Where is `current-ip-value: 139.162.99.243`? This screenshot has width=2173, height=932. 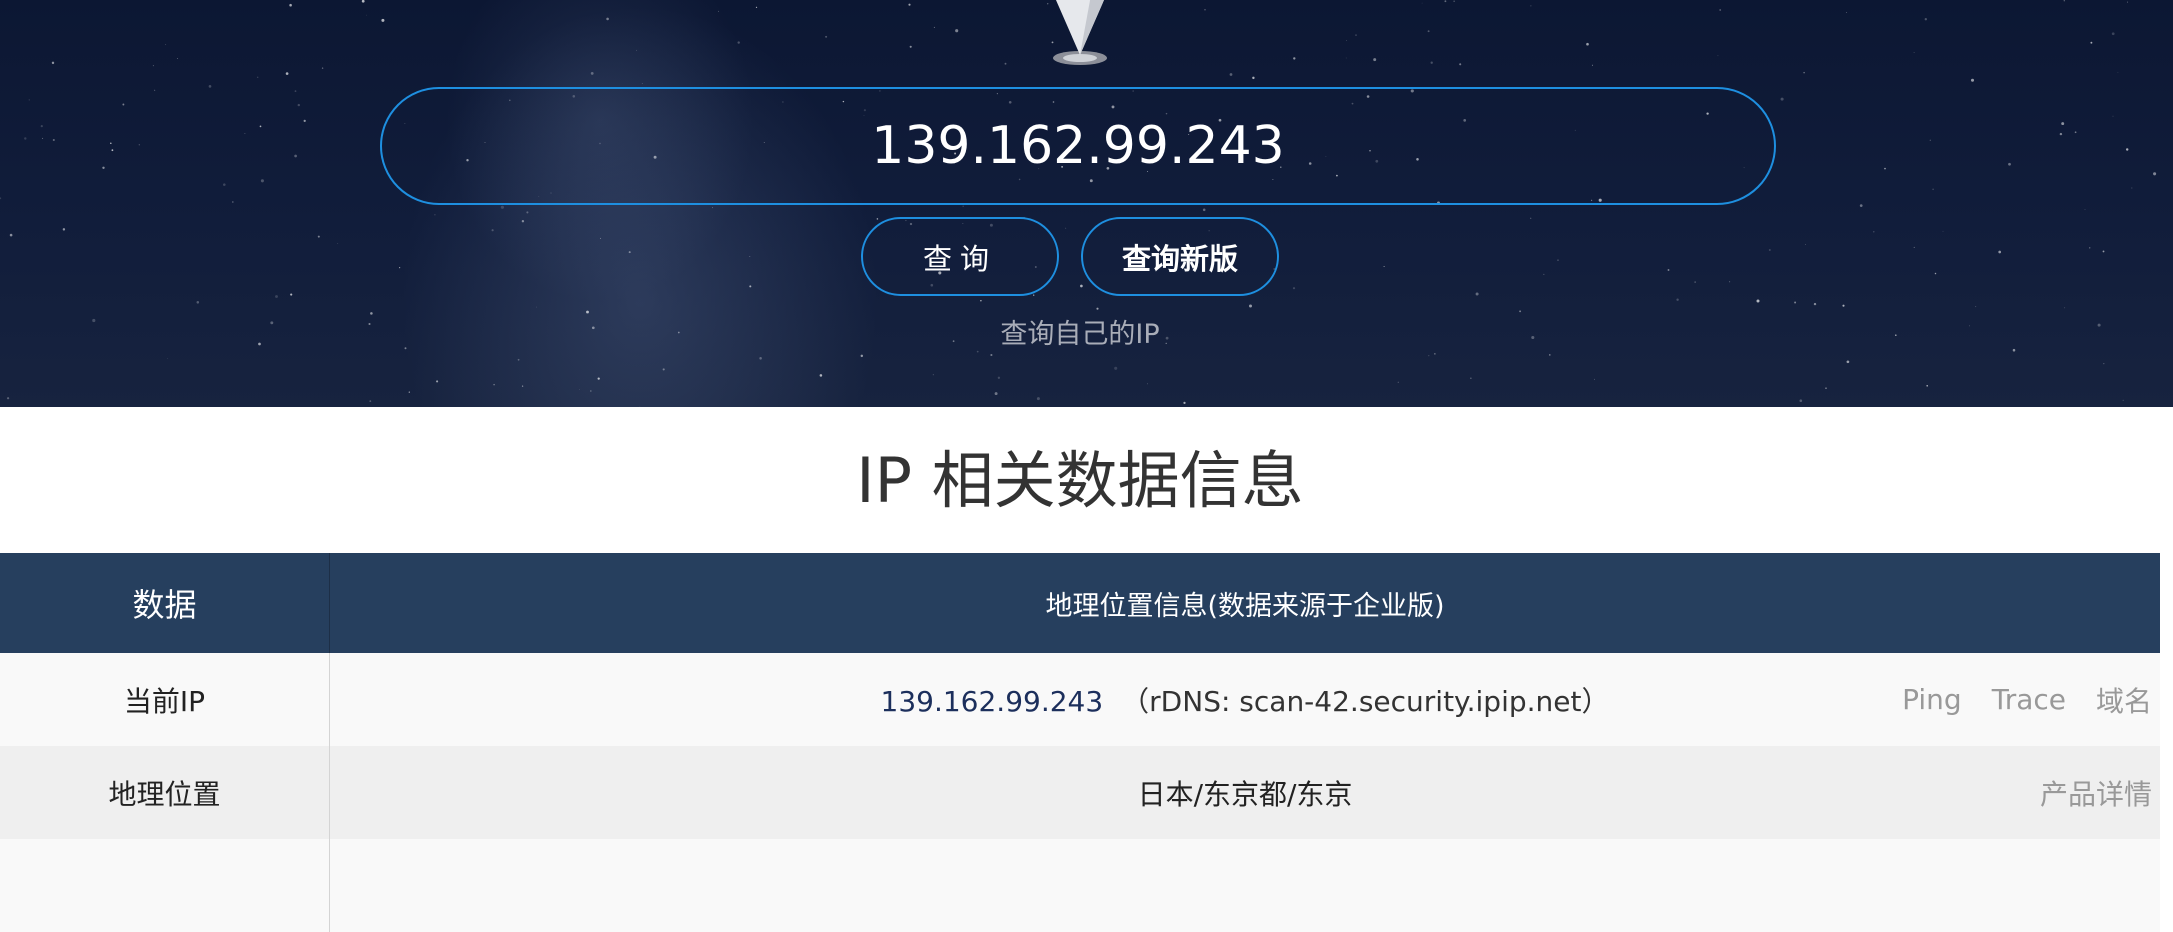 current-ip-value: 139.162.99.243 is located at coordinates (992, 701).